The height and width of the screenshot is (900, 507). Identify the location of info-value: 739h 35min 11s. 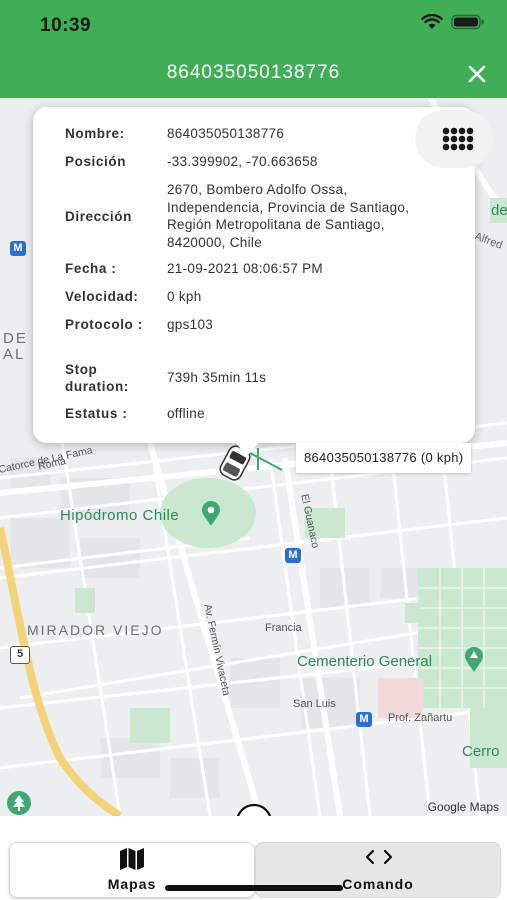
(217, 378).